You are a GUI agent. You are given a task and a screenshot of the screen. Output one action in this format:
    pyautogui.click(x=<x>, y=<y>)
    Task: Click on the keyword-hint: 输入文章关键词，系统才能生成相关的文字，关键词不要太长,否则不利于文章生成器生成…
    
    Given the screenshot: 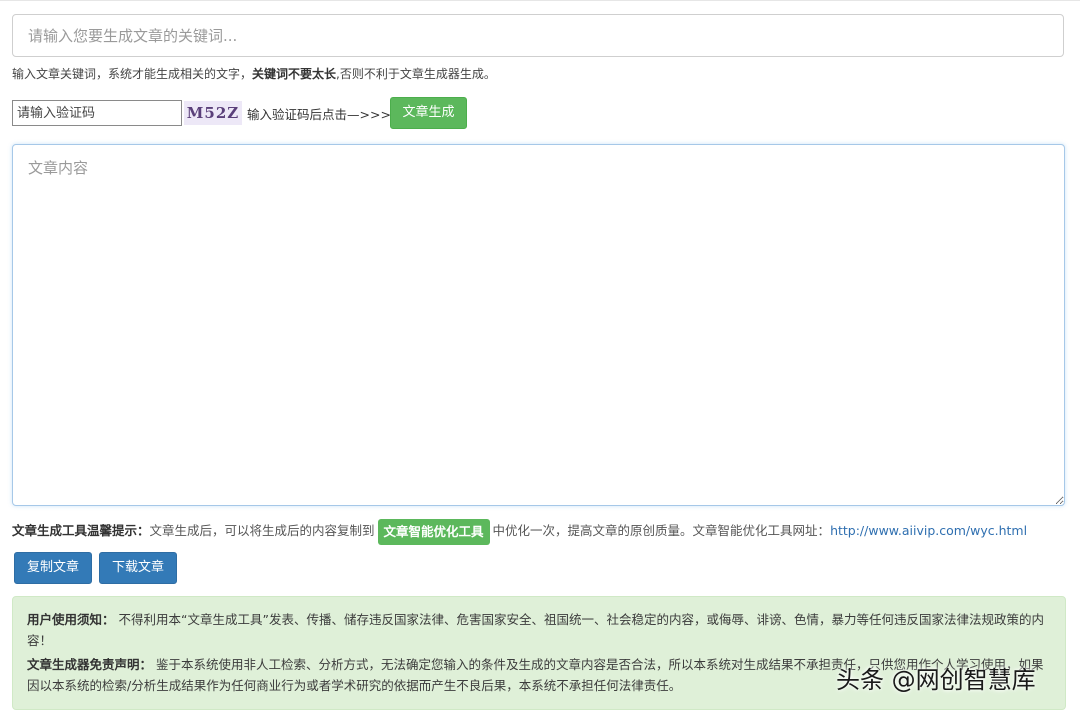 What is the action you would take?
    pyautogui.click(x=254, y=73)
    